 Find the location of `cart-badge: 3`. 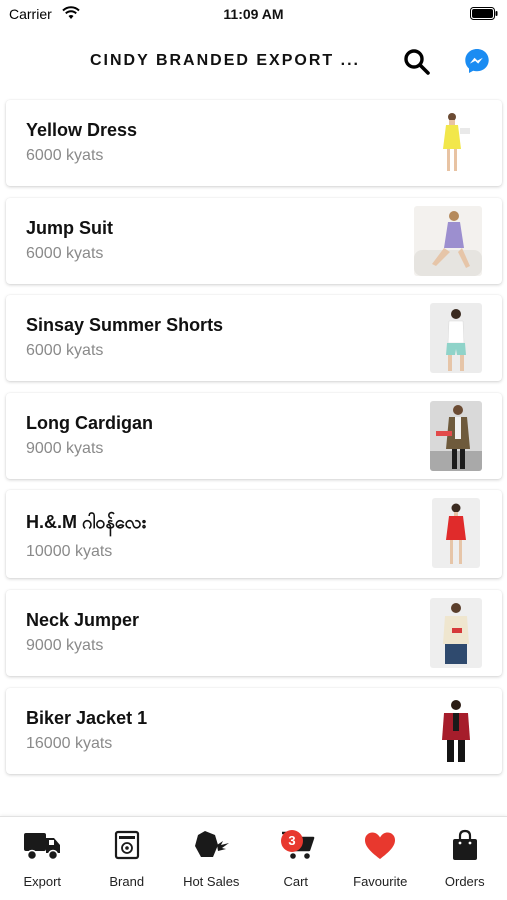

cart-badge: 3 is located at coordinates (292, 841).